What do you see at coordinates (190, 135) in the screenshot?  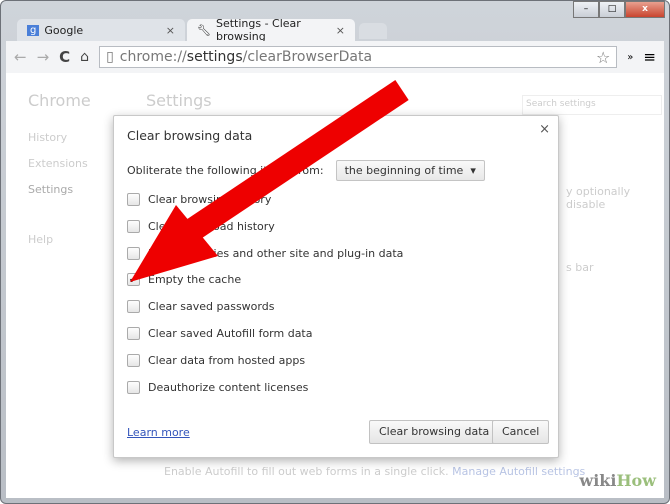 I see `dialog-title: Clear browsing data` at bounding box center [190, 135].